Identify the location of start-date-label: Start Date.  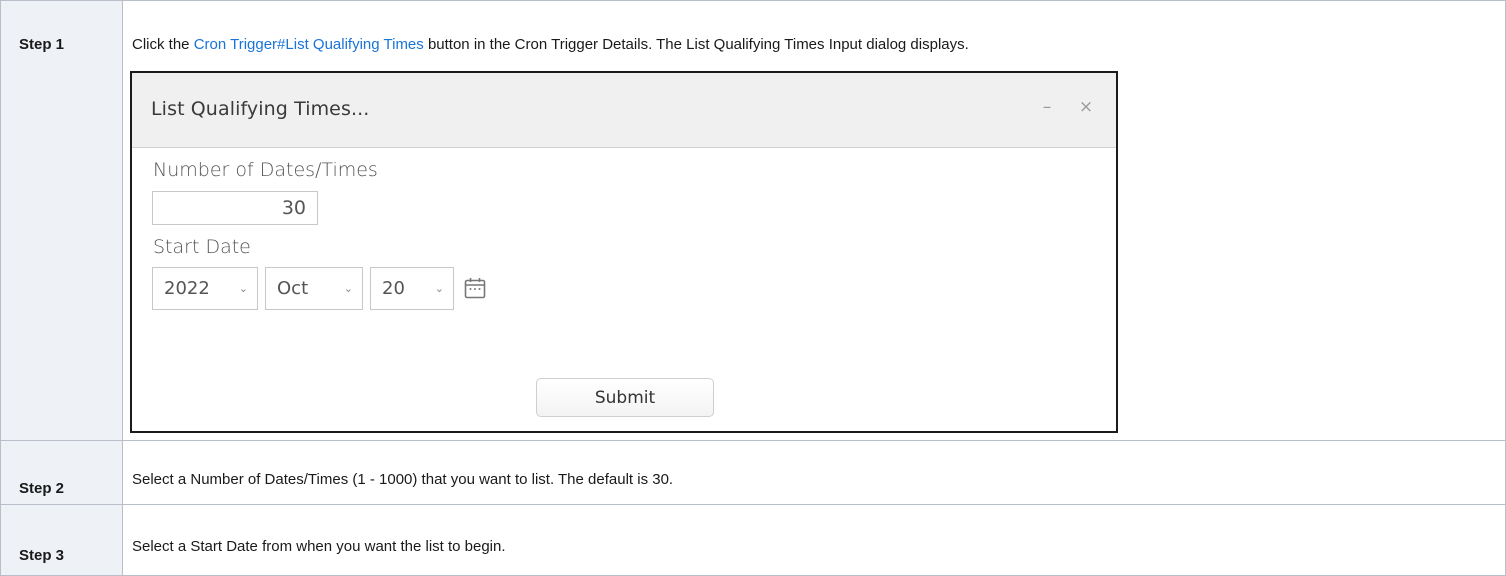
(202, 247).